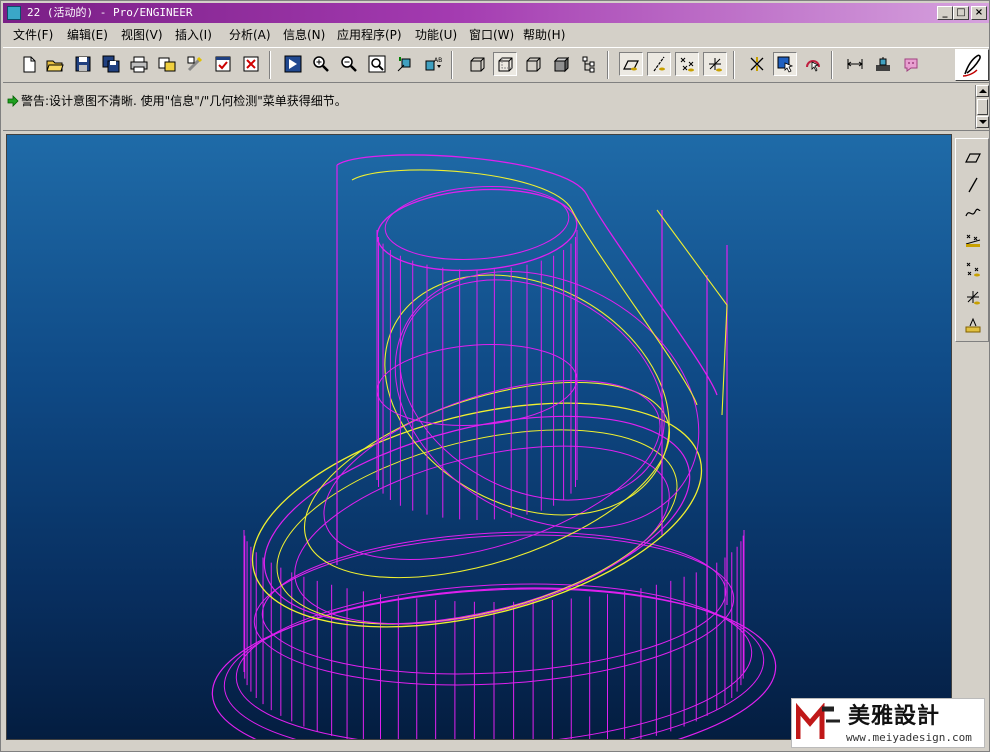 The width and height of the screenshot is (990, 752). Describe the element at coordinates (972, 65) in the screenshot. I see `help-context-icon` at that location.